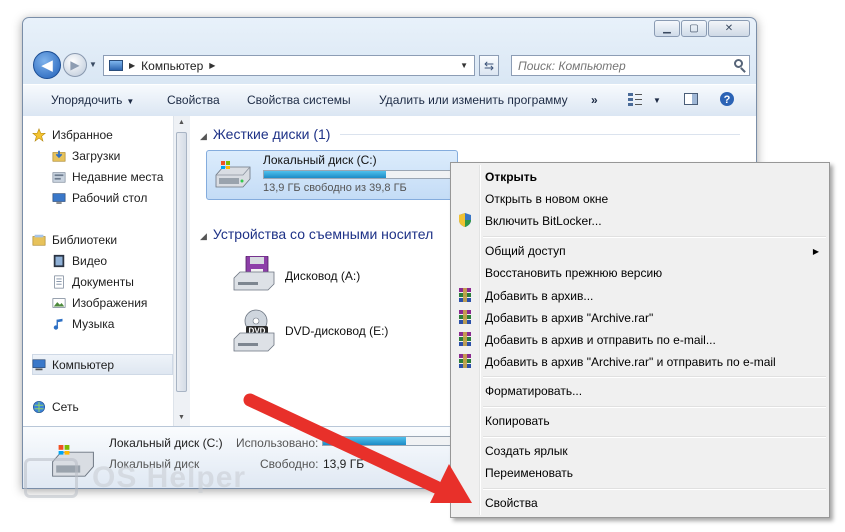 Image resolution: width=845 pixels, height=532 pixels. I want to click on refresh-icon: ⇆, so click(489, 65).